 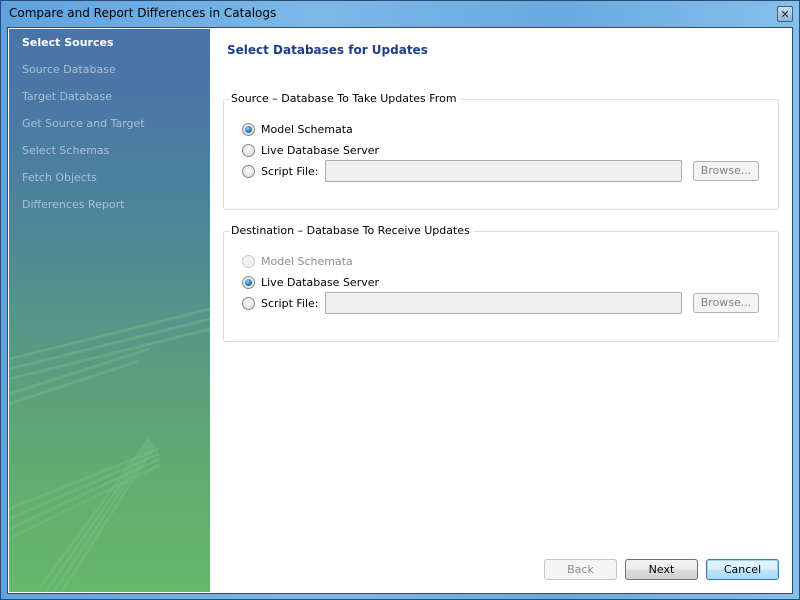 What do you see at coordinates (661, 569) in the screenshot?
I see `next-button: Next` at bounding box center [661, 569].